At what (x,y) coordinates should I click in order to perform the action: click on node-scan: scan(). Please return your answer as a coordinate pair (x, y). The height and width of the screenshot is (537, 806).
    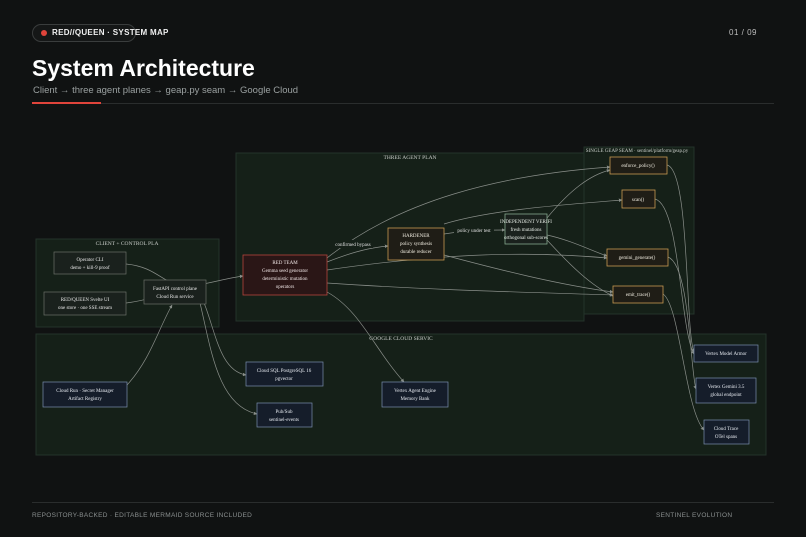
    Looking at the image, I should click on (638, 199).